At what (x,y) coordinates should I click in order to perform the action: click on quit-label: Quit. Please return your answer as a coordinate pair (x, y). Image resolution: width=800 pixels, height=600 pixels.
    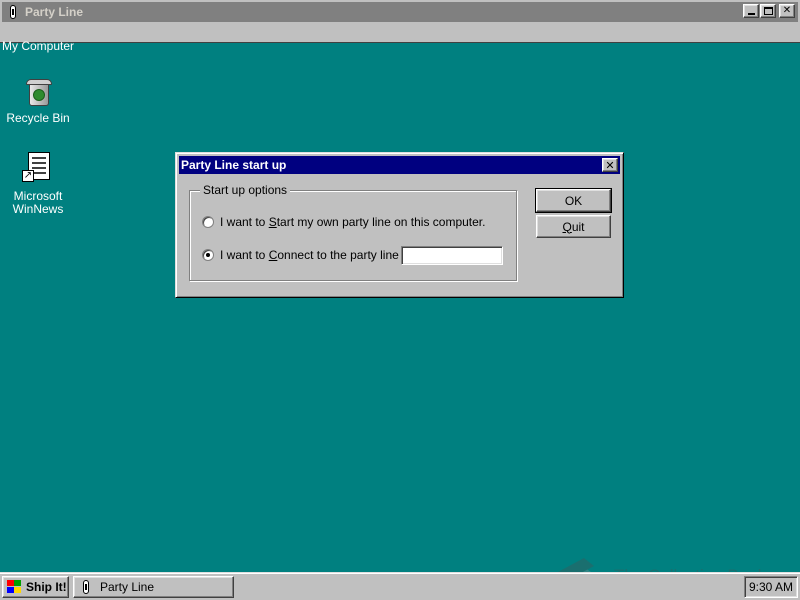
    Looking at the image, I should click on (573, 226).